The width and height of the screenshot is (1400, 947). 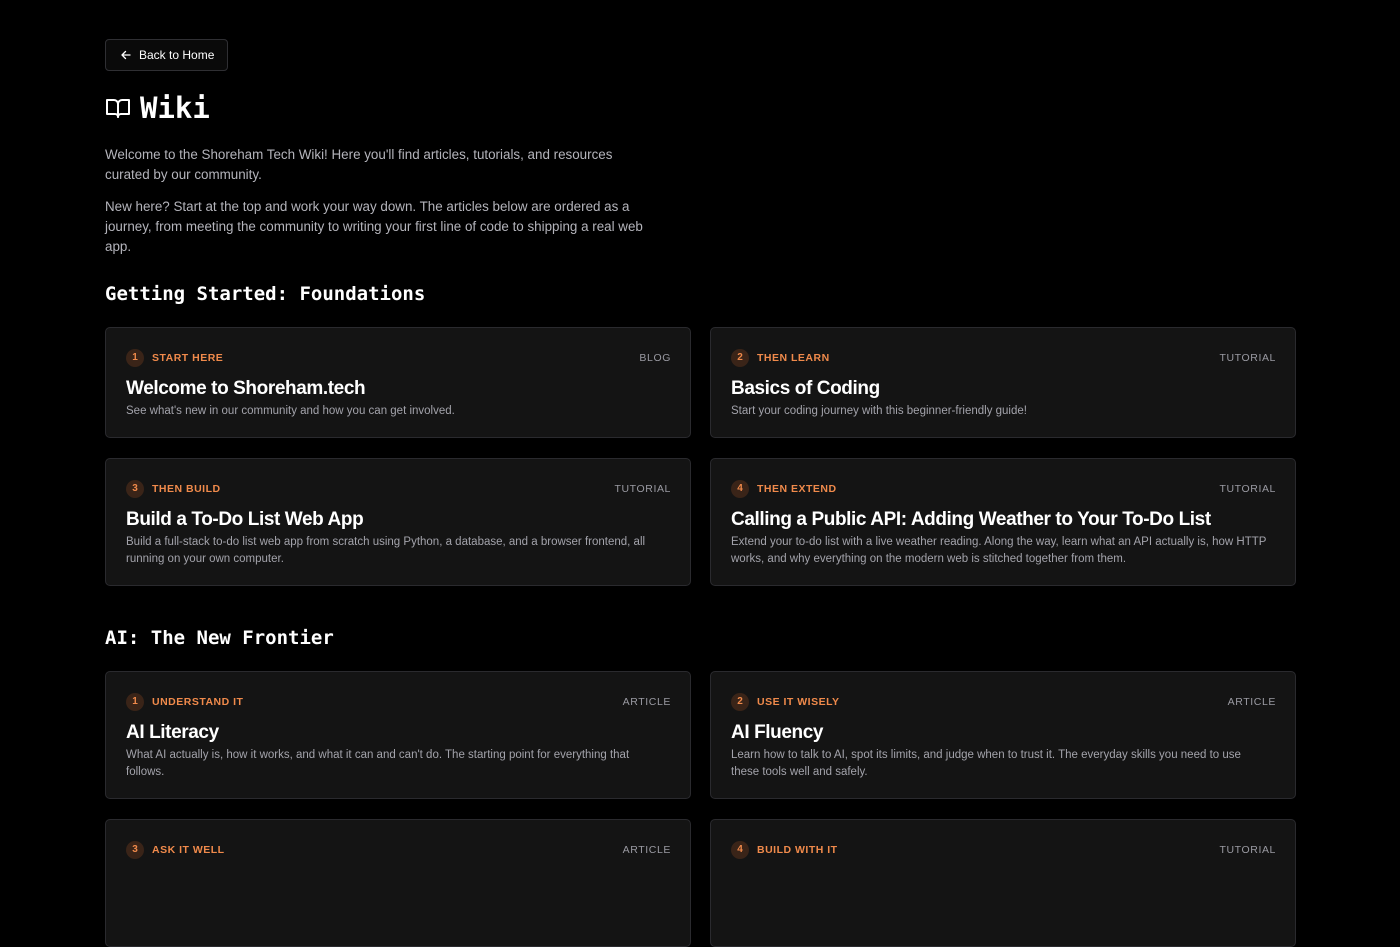 What do you see at coordinates (177, 55) in the screenshot?
I see `back-to-home-label: Back to Home` at bounding box center [177, 55].